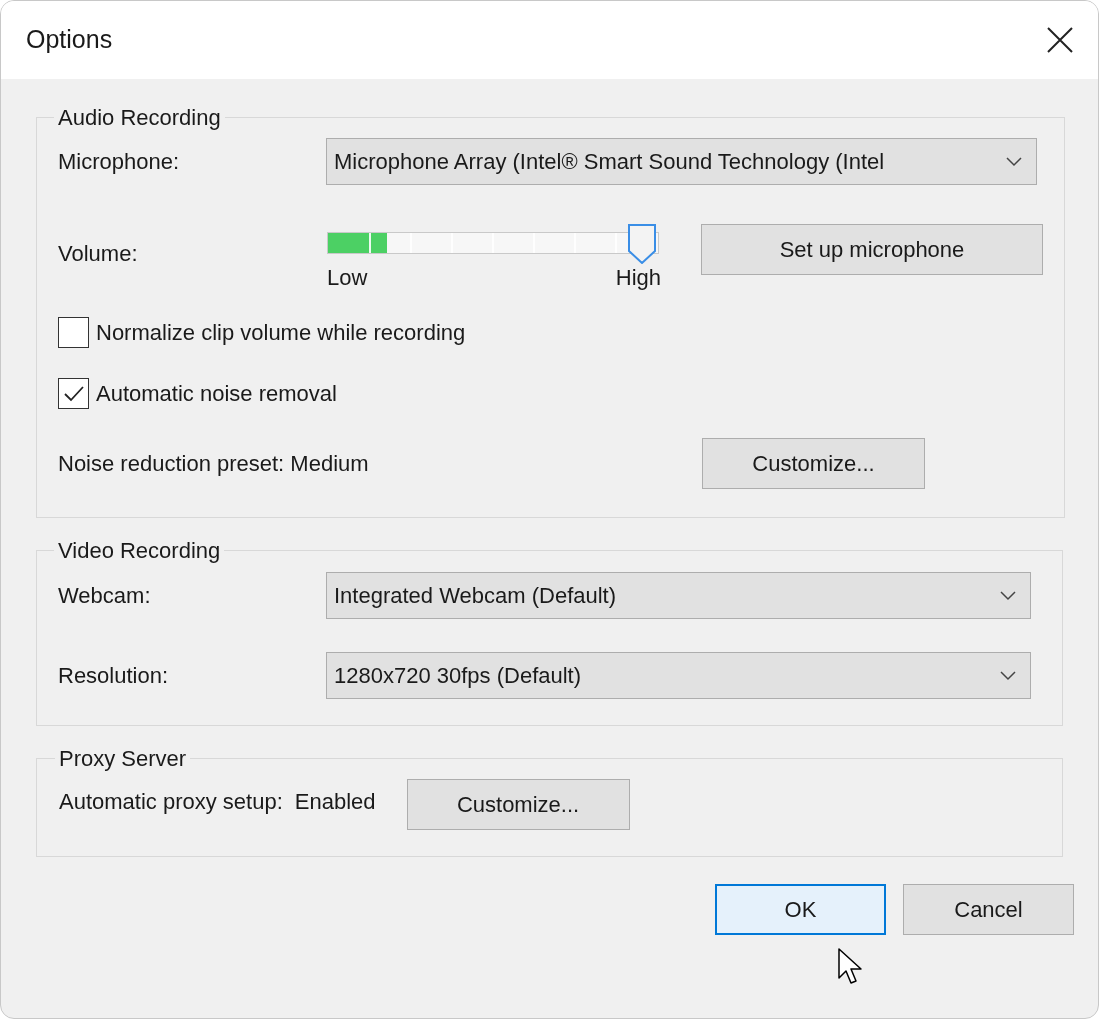 The width and height of the screenshot is (1100, 1020). What do you see at coordinates (123, 759) in the screenshot?
I see `group-title: Proxy Server` at bounding box center [123, 759].